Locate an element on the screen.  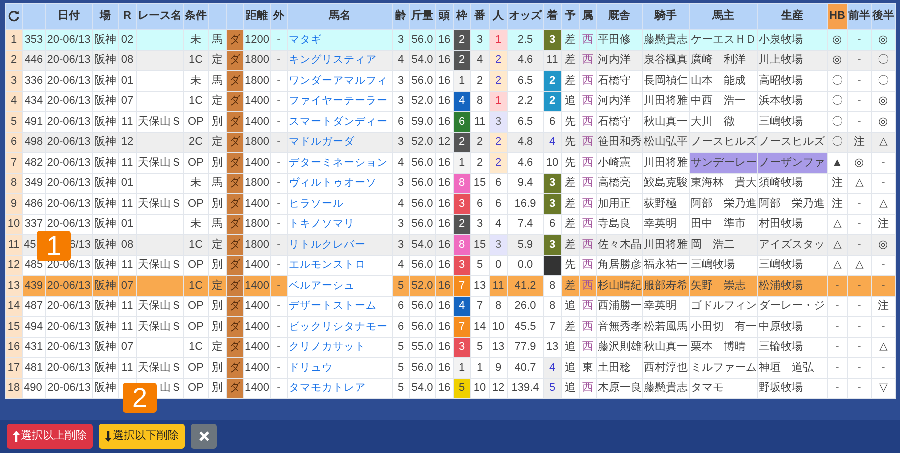
table-cell: 先 is located at coordinates (570, 162).